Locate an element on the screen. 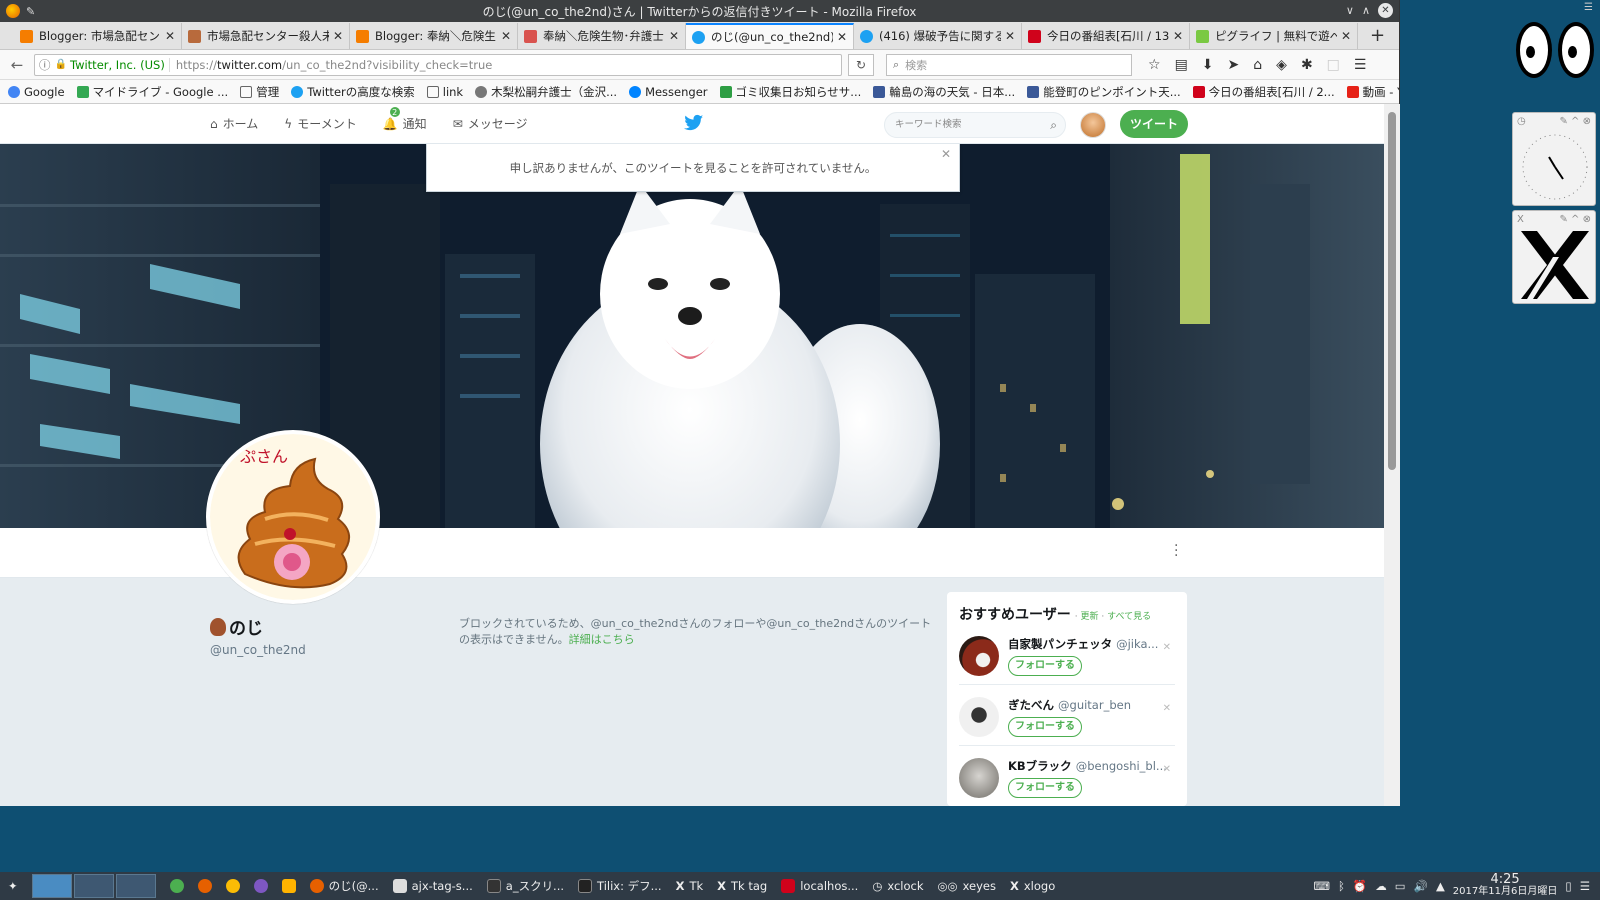  page-scrollbar is located at coordinates (1392, 455).